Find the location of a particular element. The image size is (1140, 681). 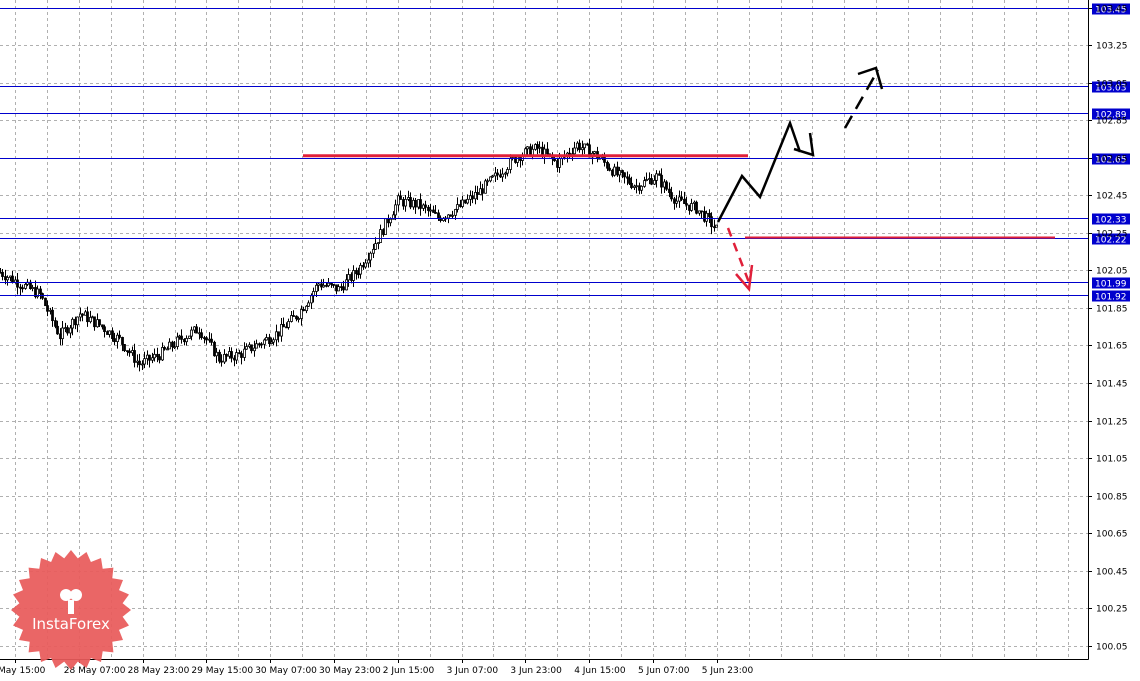

x-tick-label: 3 Jun 23:00 is located at coordinates (536, 671).